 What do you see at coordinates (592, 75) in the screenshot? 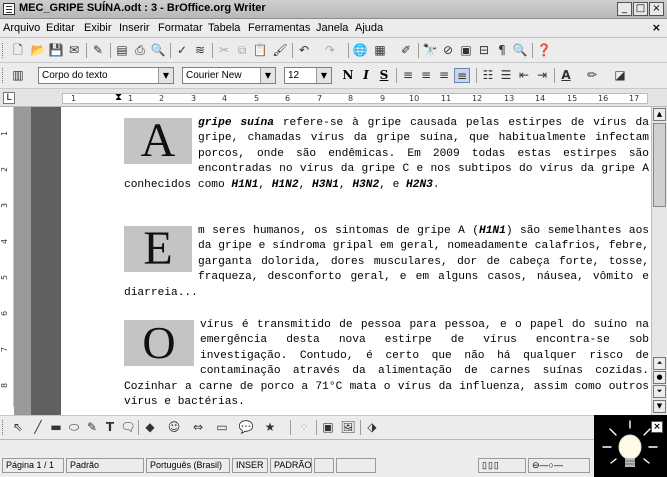
I see `highlighting-icon: ✏` at bounding box center [592, 75].